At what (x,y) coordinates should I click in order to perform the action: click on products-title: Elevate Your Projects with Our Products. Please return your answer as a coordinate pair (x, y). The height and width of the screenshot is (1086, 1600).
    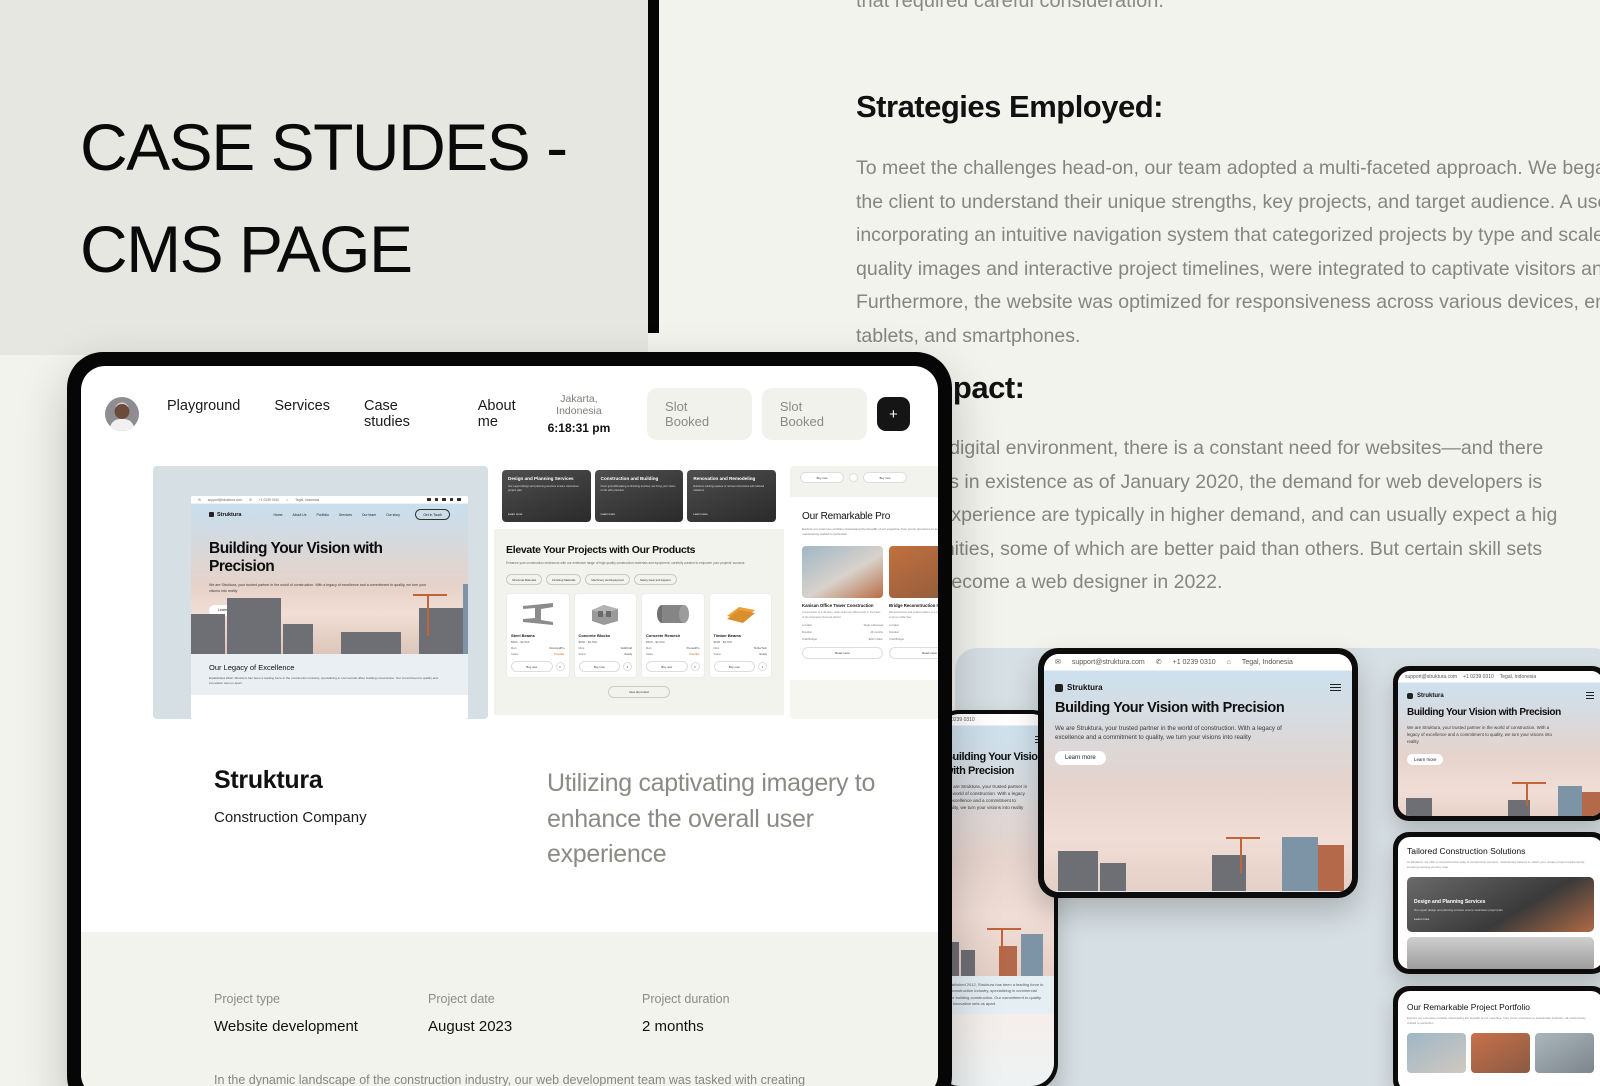
    Looking at the image, I should click on (601, 550).